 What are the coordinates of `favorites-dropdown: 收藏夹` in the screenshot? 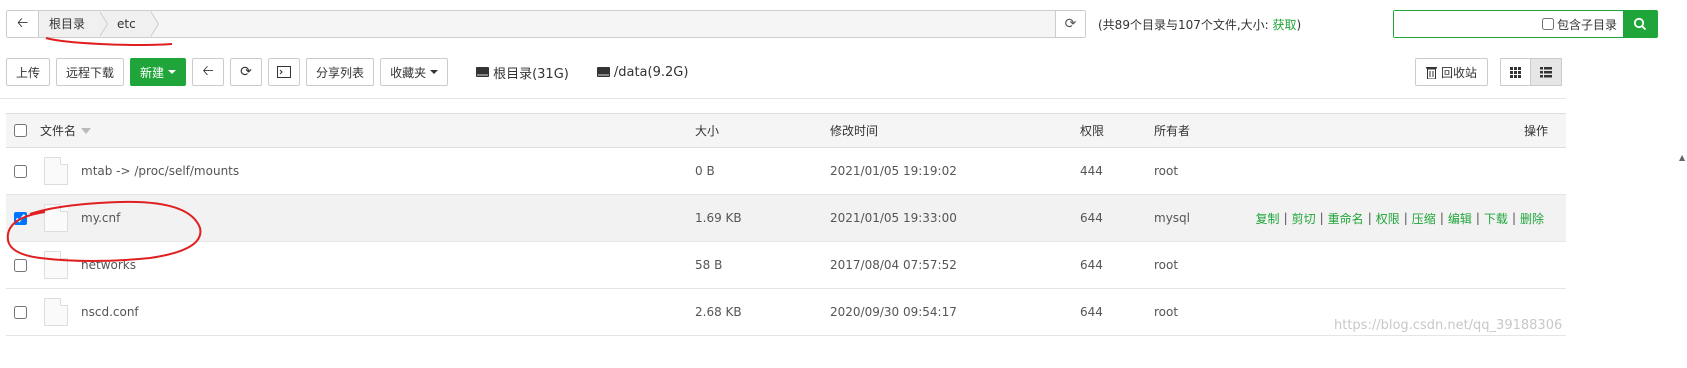 It's located at (414, 72).